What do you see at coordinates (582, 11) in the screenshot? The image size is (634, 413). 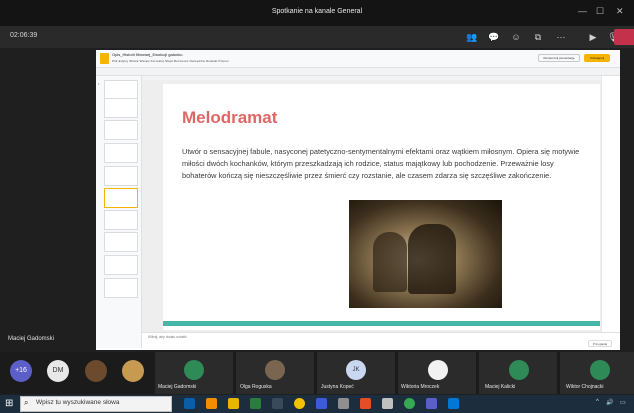 I see `minimize-icon: —` at bounding box center [582, 11].